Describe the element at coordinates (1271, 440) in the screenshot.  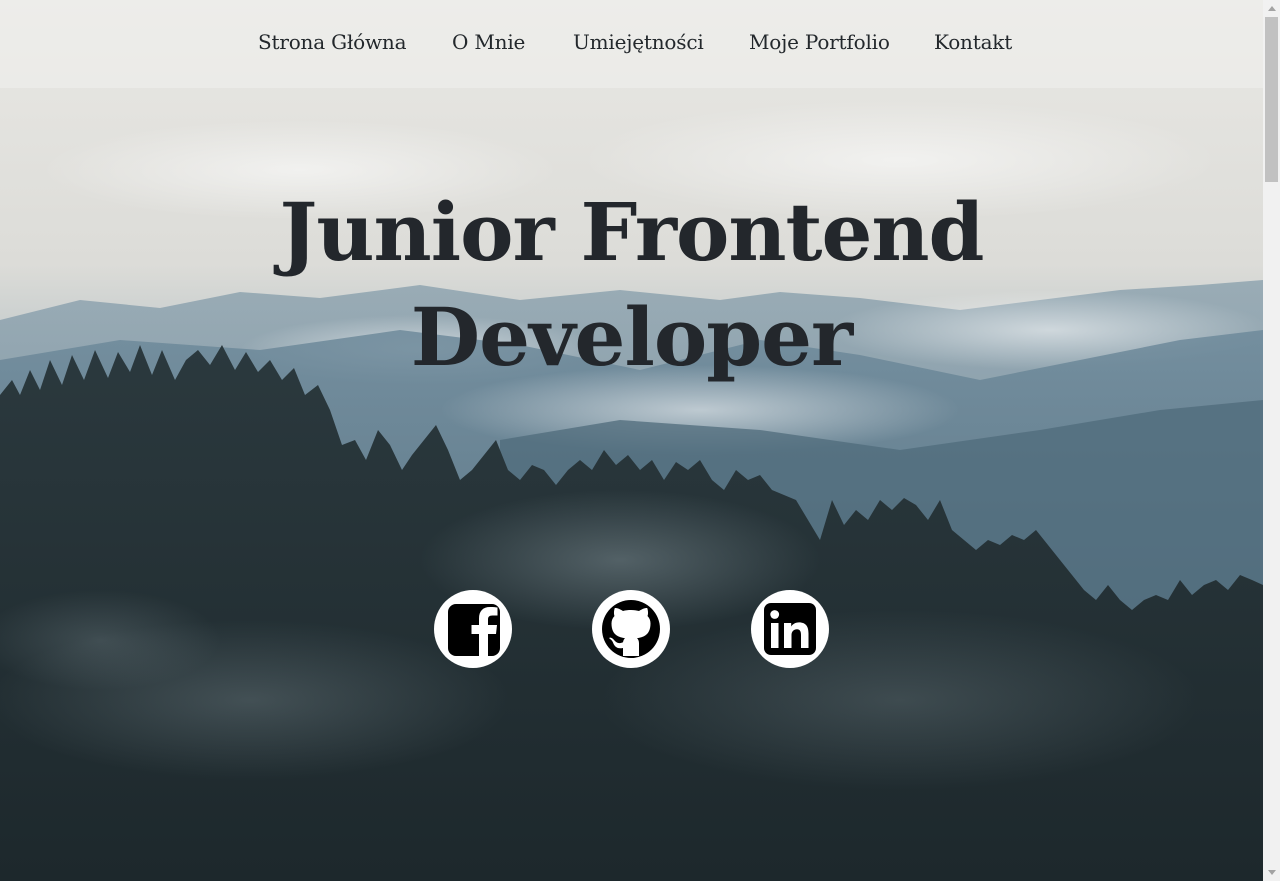
I see `page-scrollbar` at that location.